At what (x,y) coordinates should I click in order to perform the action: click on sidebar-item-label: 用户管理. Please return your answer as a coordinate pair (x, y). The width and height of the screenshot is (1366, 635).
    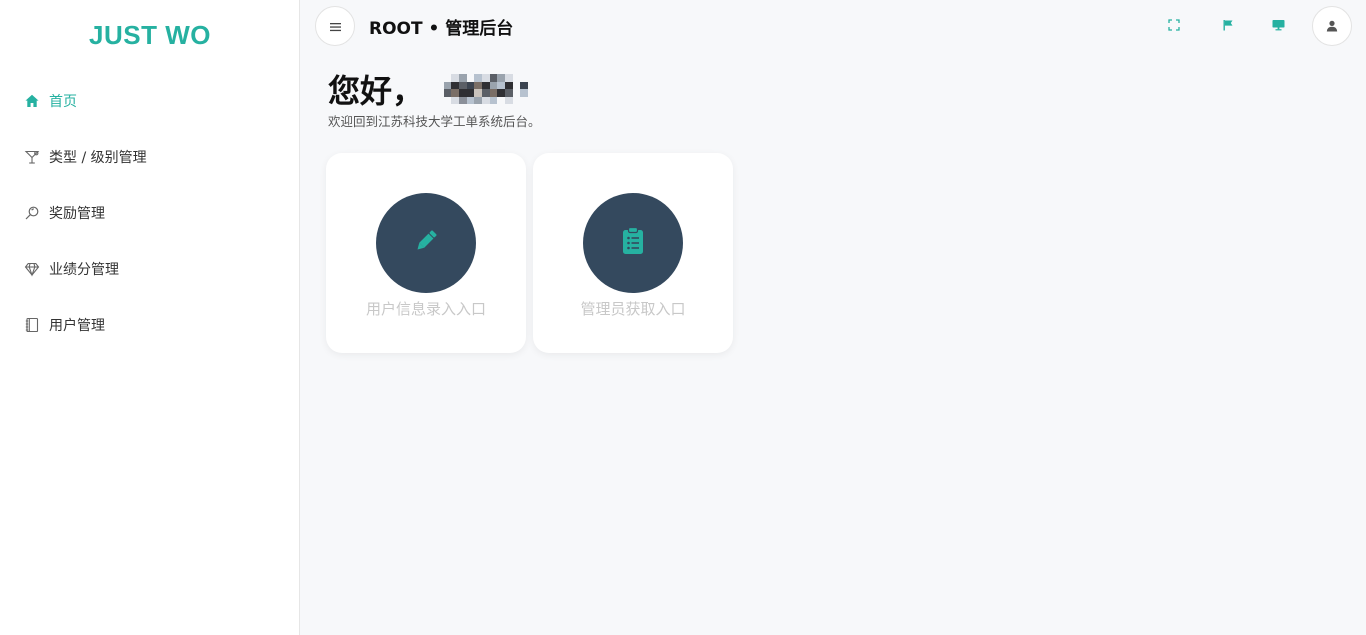
    Looking at the image, I should click on (77, 326).